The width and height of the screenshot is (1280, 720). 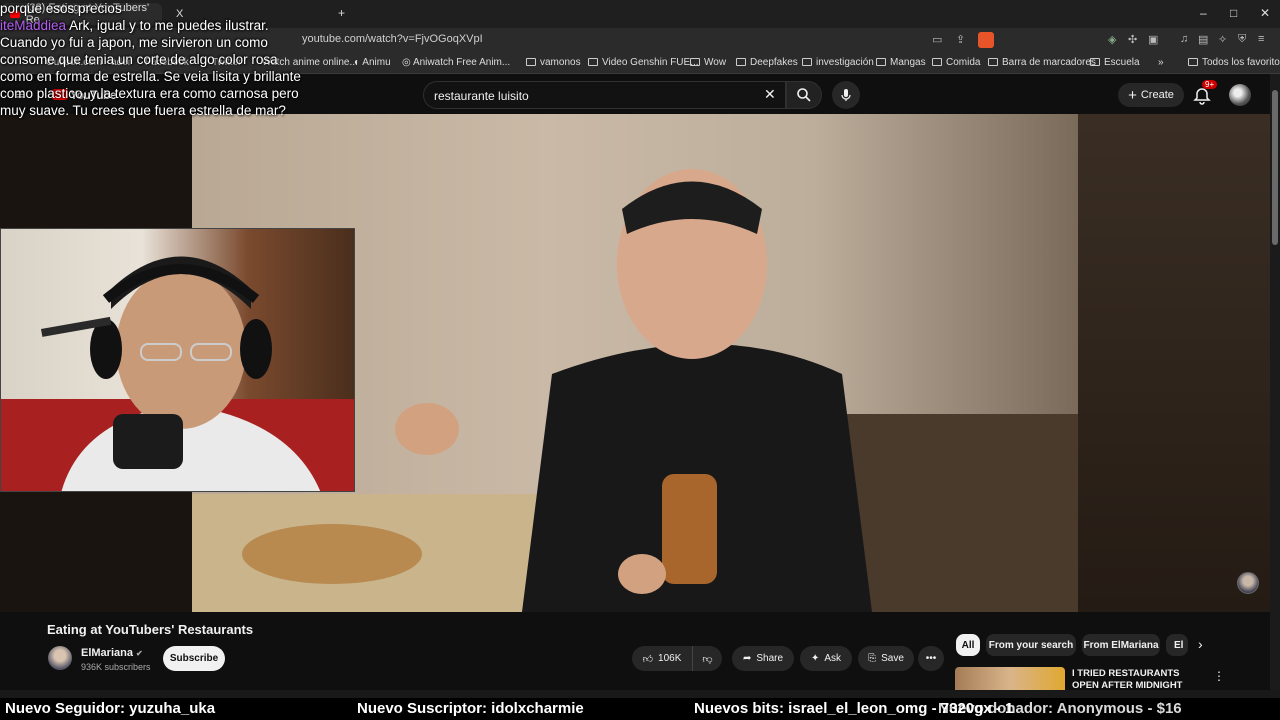 I want to click on chip-from-channel: From ElMariana, so click(x=1121, y=645).